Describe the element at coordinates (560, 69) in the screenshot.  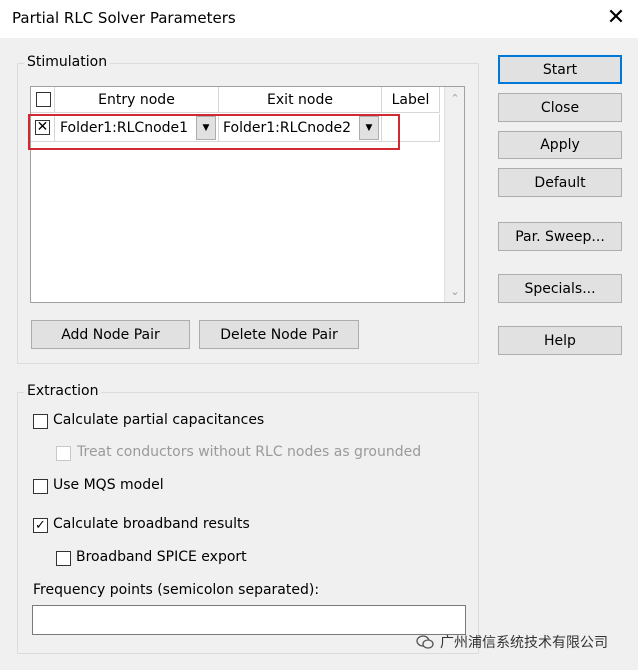
I see `start-button: Start` at that location.